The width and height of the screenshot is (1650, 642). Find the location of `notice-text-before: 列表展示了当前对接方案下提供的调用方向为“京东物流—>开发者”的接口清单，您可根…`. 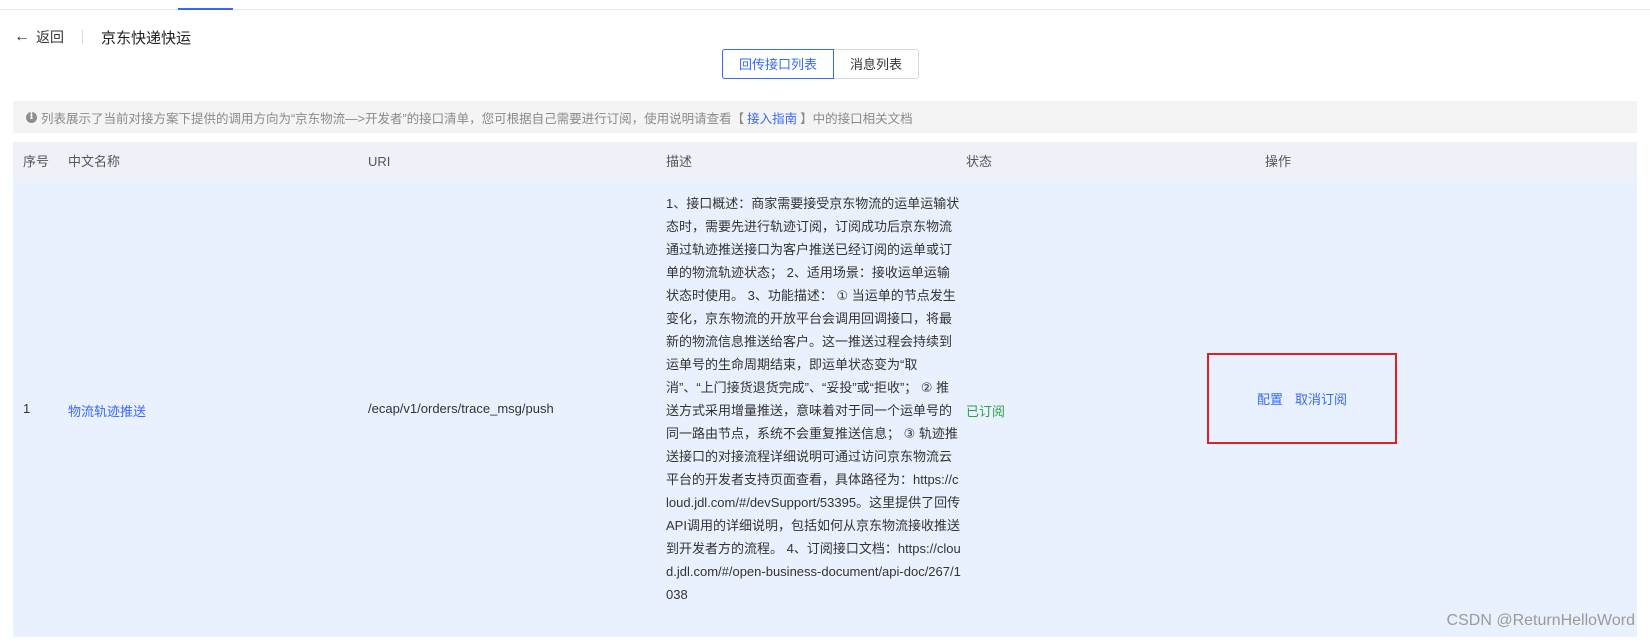

notice-text-before: 列表展示了当前对接方案下提供的调用方向为“京东物流—>开发者”的接口清单，您可根… is located at coordinates (393, 118).